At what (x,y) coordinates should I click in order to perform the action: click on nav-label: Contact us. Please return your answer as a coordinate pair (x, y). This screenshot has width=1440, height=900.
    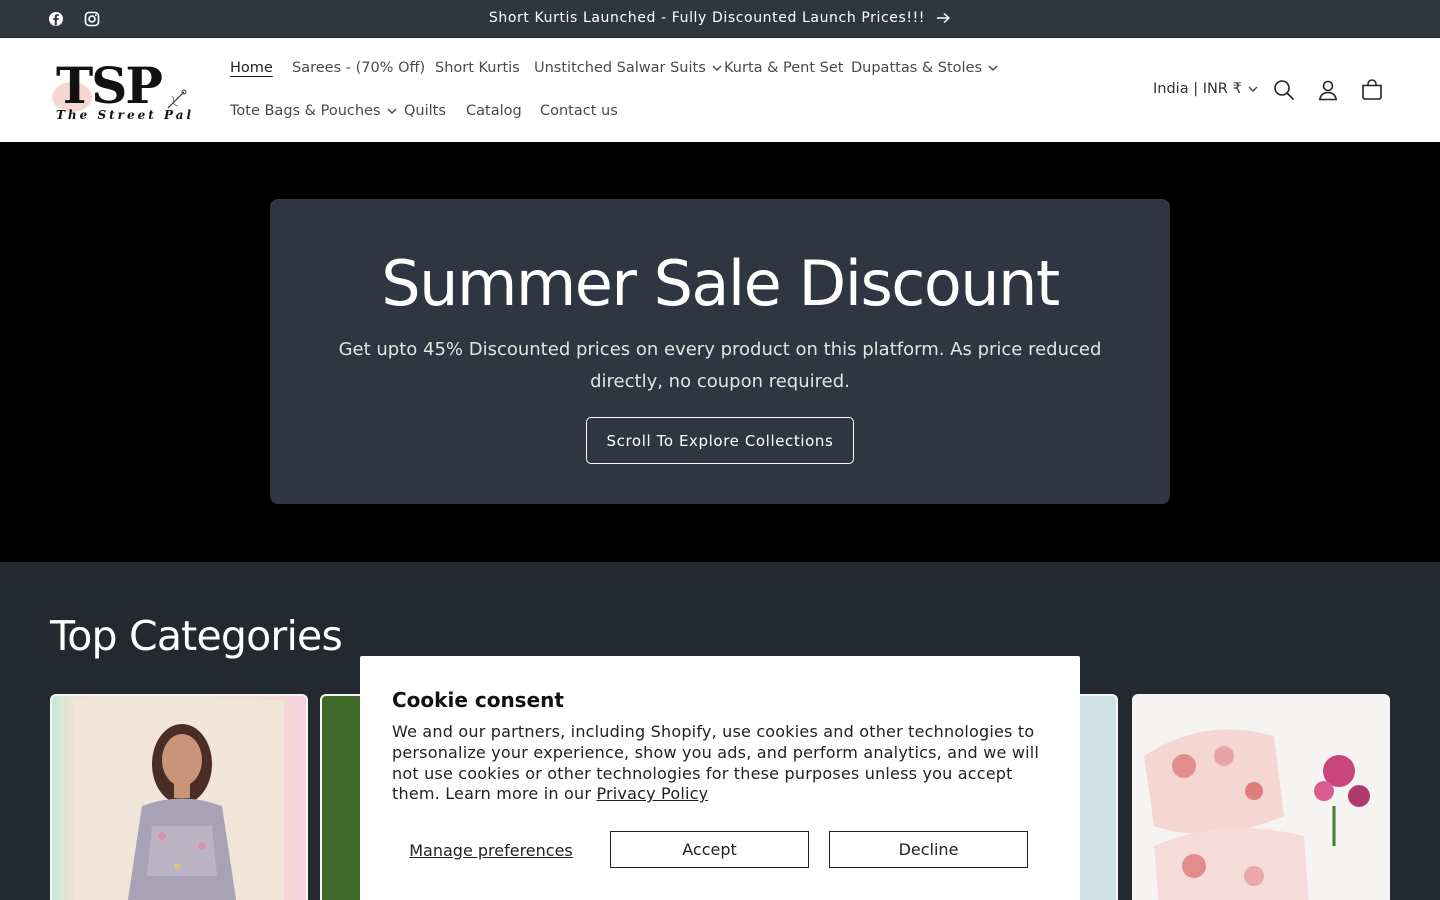
    Looking at the image, I should click on (579, 111).